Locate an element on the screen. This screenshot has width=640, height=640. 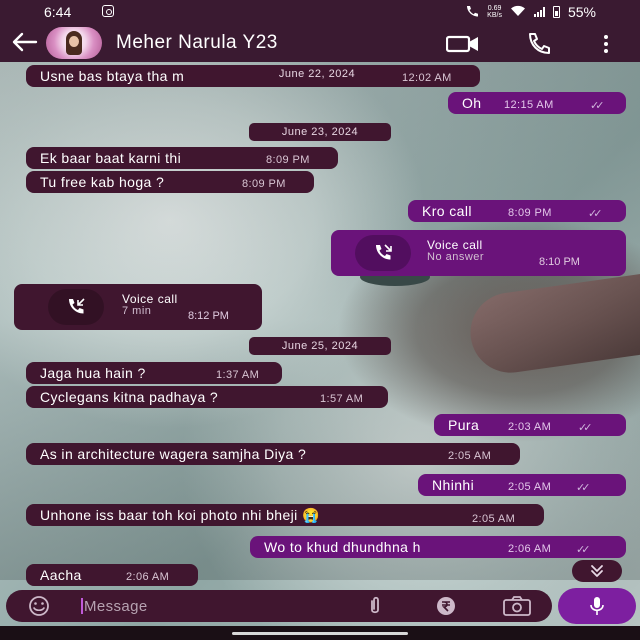
message-bubble-incoming: Cyclegans kitna padhaya ? 1:57 AM is located at coordinates (207, 397).